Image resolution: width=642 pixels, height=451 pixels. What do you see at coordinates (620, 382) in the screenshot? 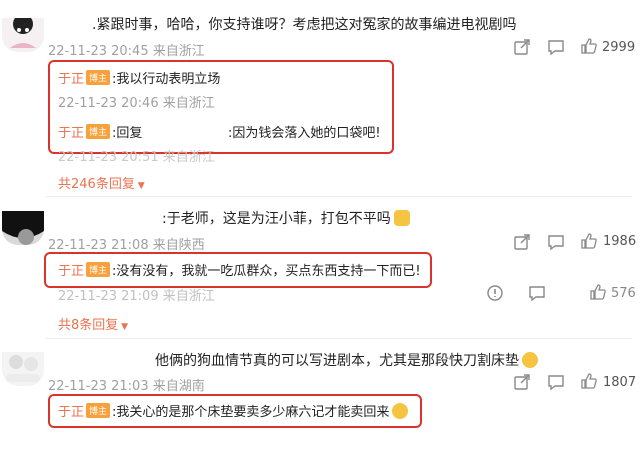
I see `like-count: 1807` at bounding box center [620, 382].